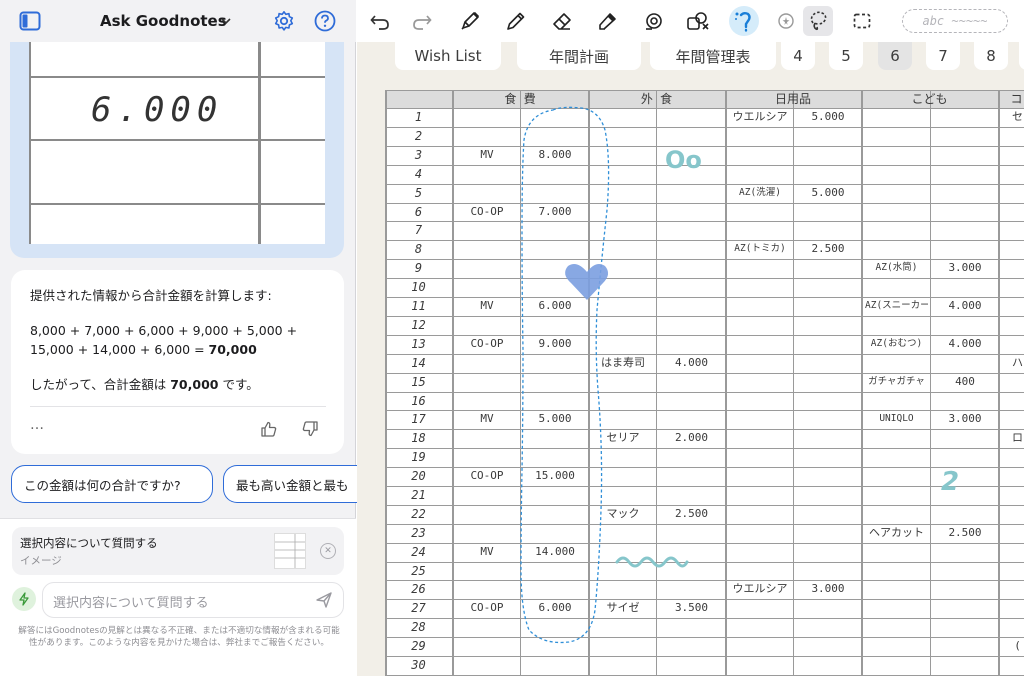  What do you see at coordinates (862, 21) in the screenshot?
I see `selection-rect-icon` at bounding box center [862, 21].